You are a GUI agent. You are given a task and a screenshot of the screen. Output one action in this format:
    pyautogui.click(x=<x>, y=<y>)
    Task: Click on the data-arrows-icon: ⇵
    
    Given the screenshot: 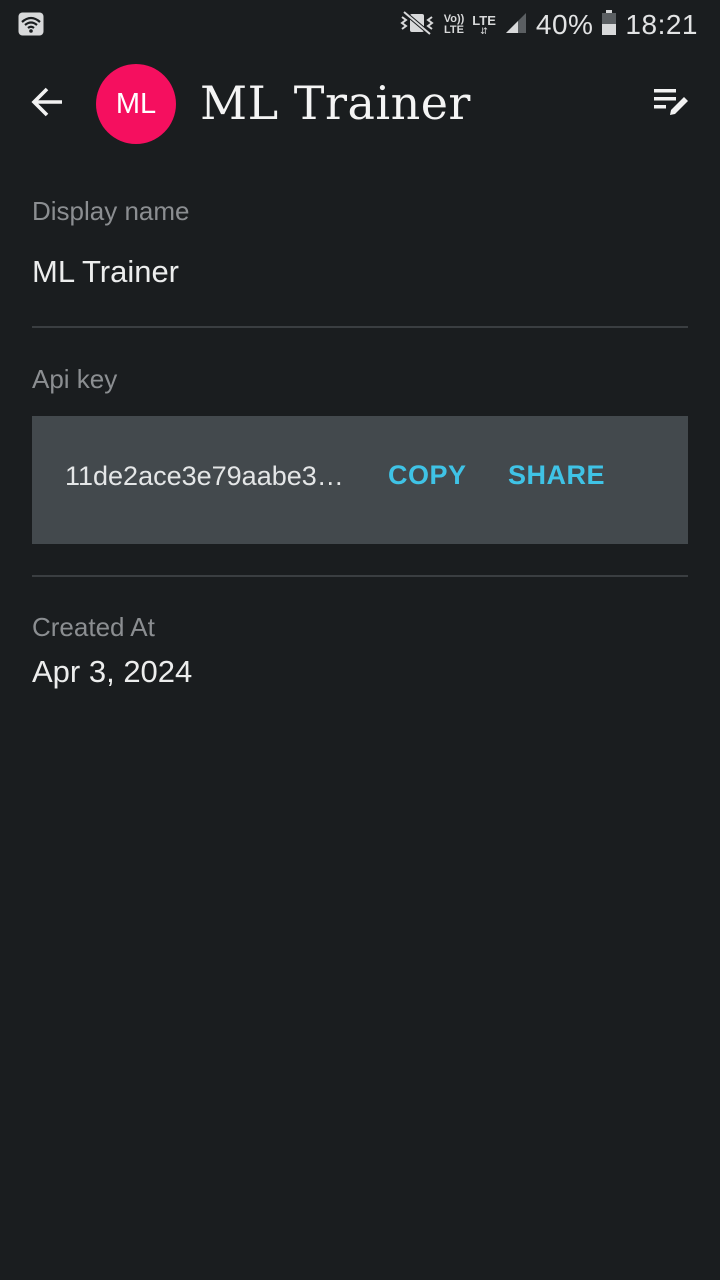 What is the action you would take?
    pyautogui.click(x=484, y=30)
    